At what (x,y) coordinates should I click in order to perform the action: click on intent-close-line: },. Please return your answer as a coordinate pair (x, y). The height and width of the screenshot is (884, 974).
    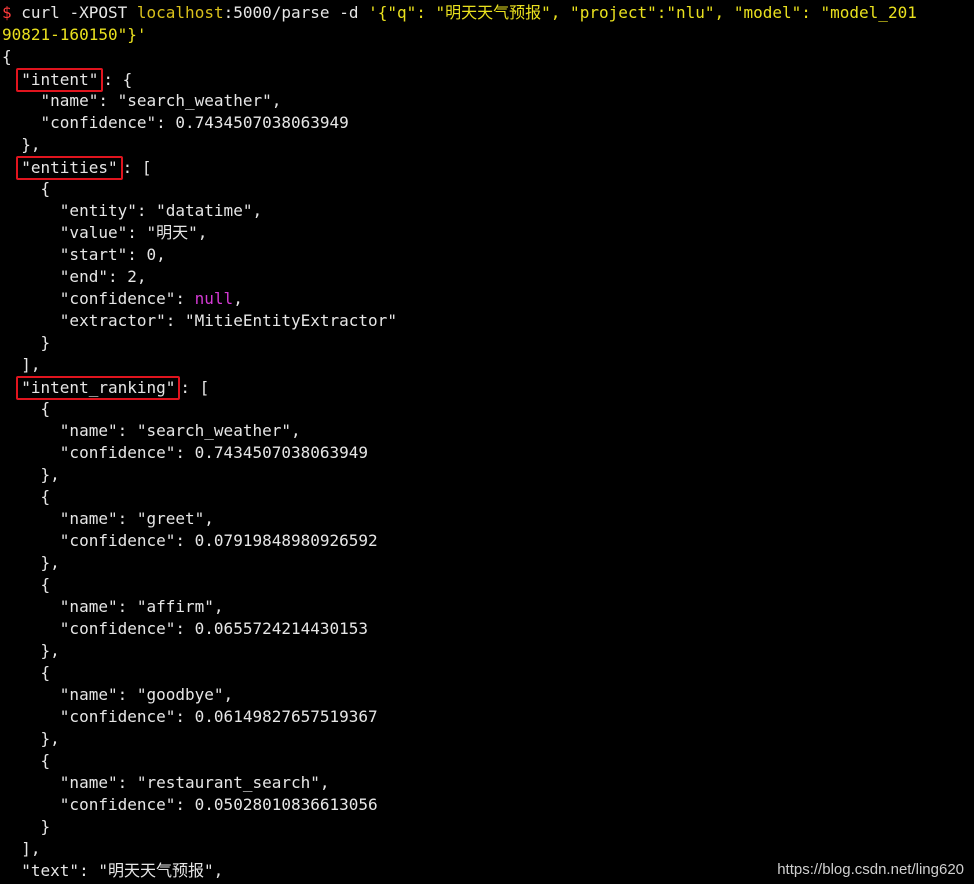
    Looking at the image, I should click on (21, 145).